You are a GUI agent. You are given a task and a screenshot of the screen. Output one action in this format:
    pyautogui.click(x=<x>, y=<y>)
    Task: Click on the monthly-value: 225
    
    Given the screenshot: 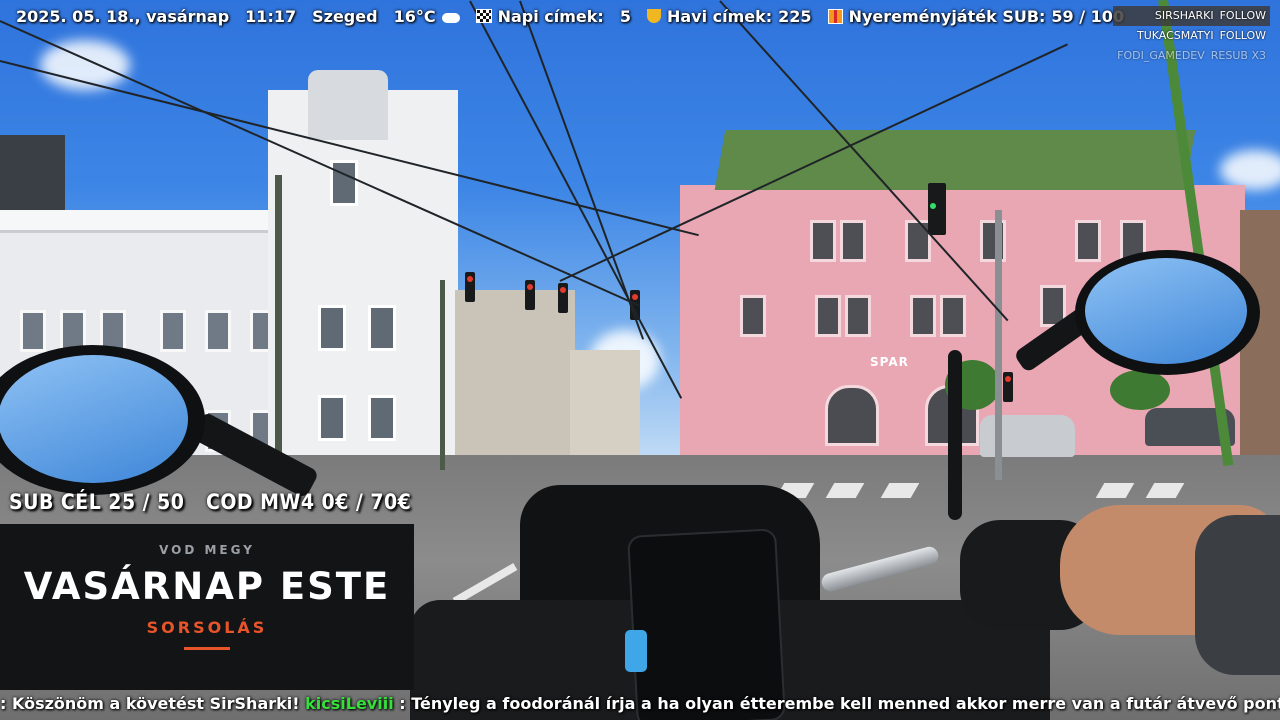 What is the action you would take?
    pyautogui.click(x=795, y=16)
    